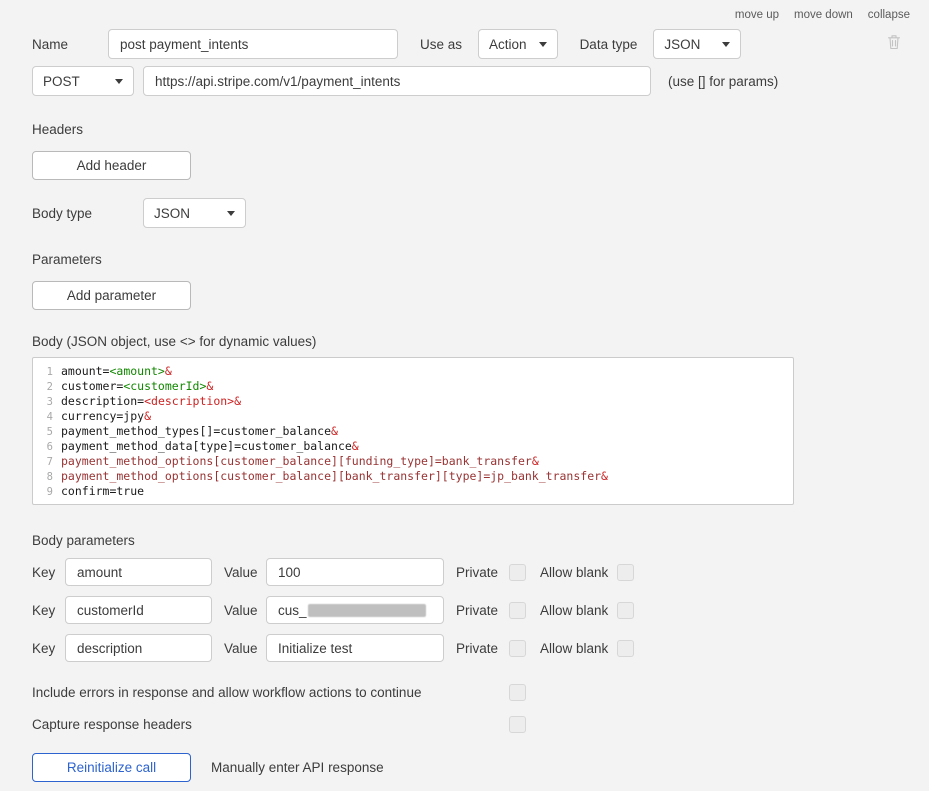 The image size is (929, 791). Describe the element at coordinates (413, 44) in the screenshot. I see `name-row: Name Use as Action Data type JSON` at that location.